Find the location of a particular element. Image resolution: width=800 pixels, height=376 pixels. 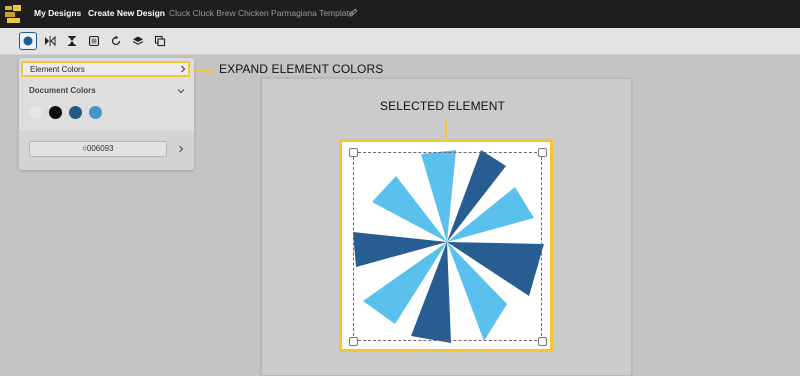

pencil-icon is located at coordinates (353, 12).